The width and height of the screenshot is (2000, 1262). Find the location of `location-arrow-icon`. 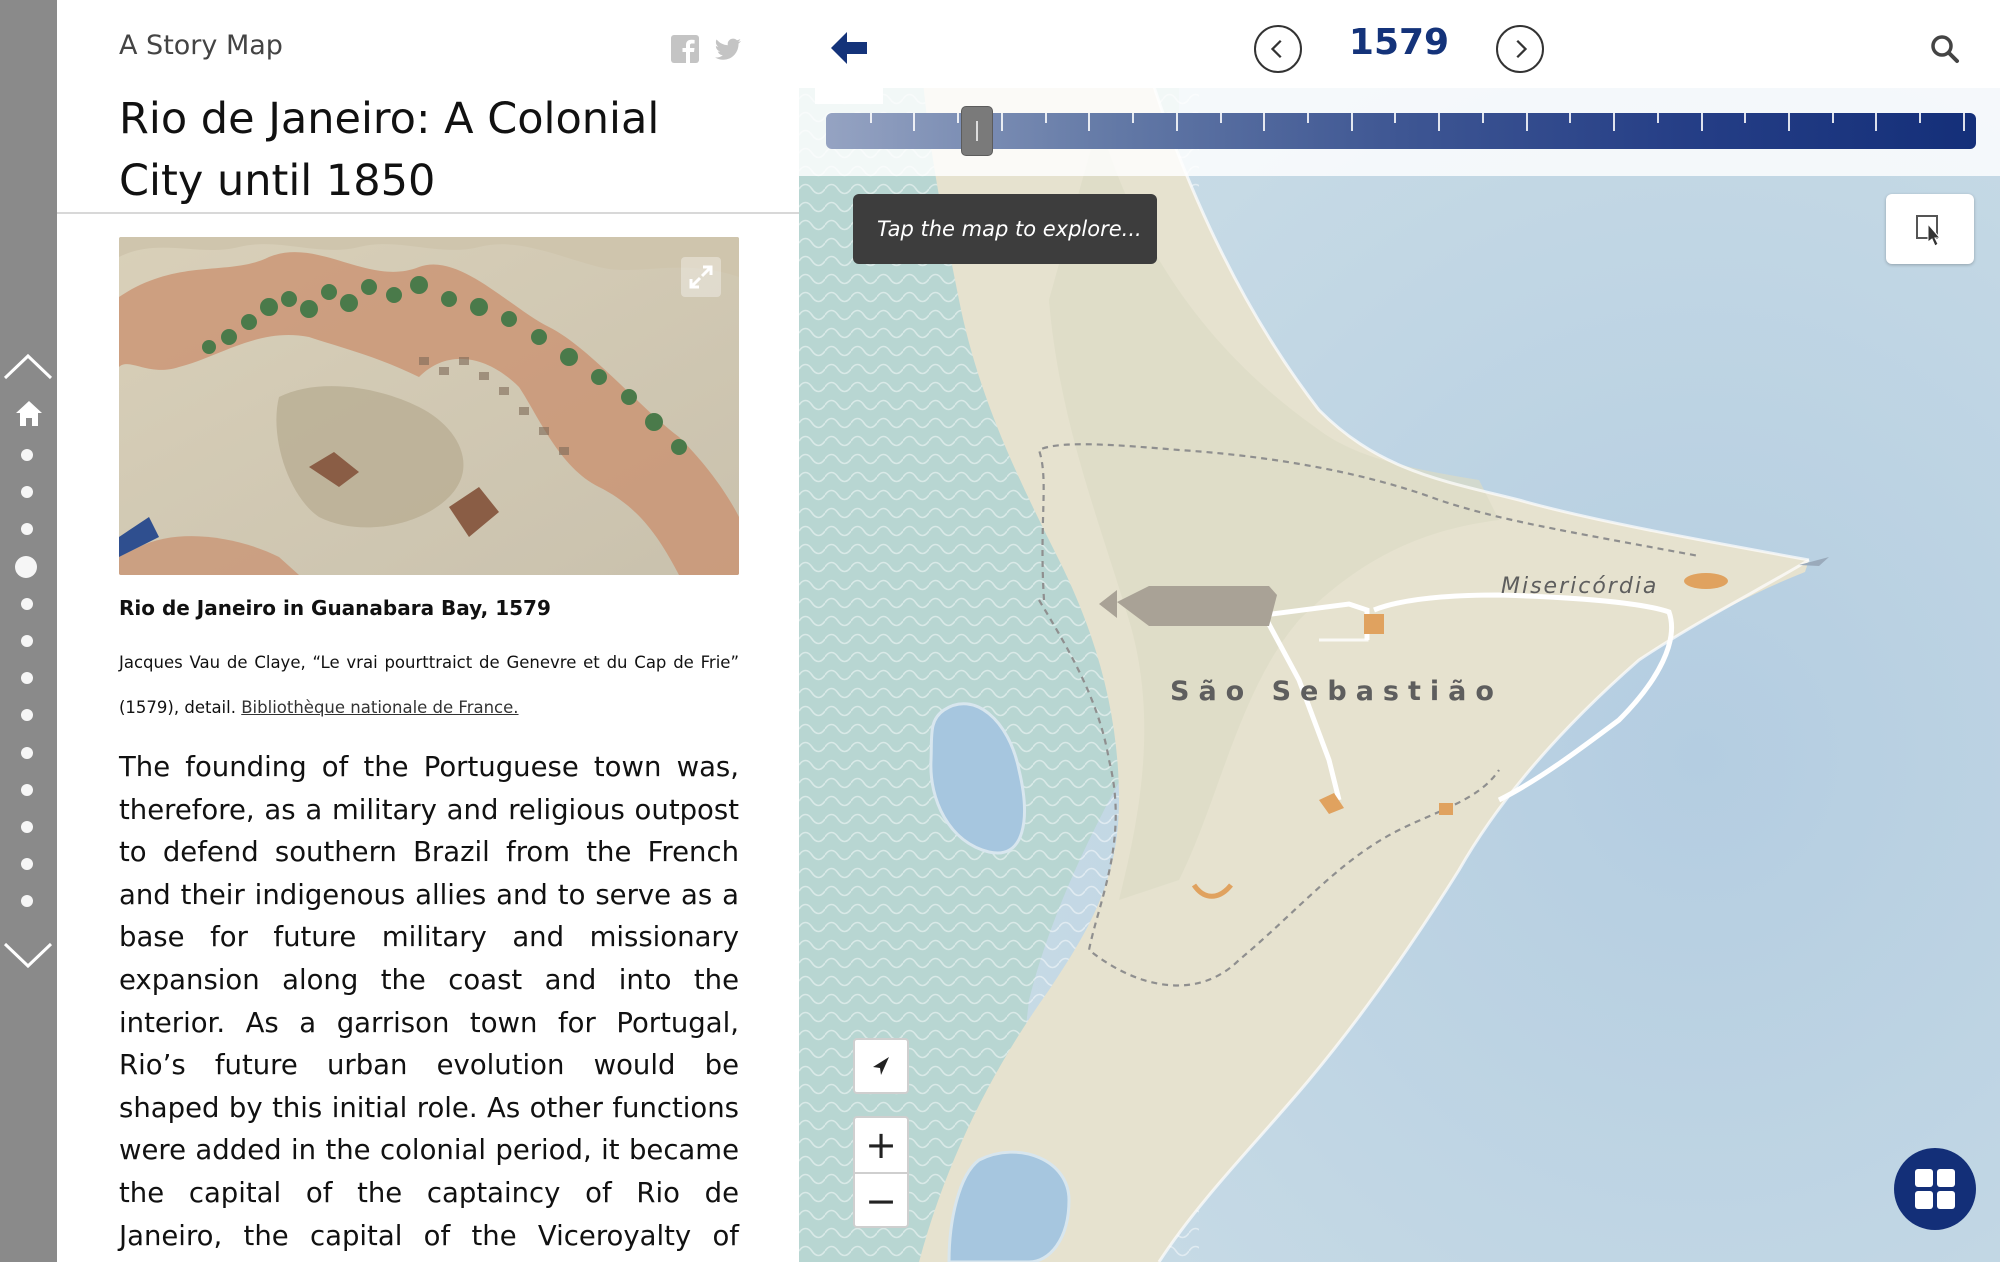

location-arrow-icon is located at coordinates (881, 1066).